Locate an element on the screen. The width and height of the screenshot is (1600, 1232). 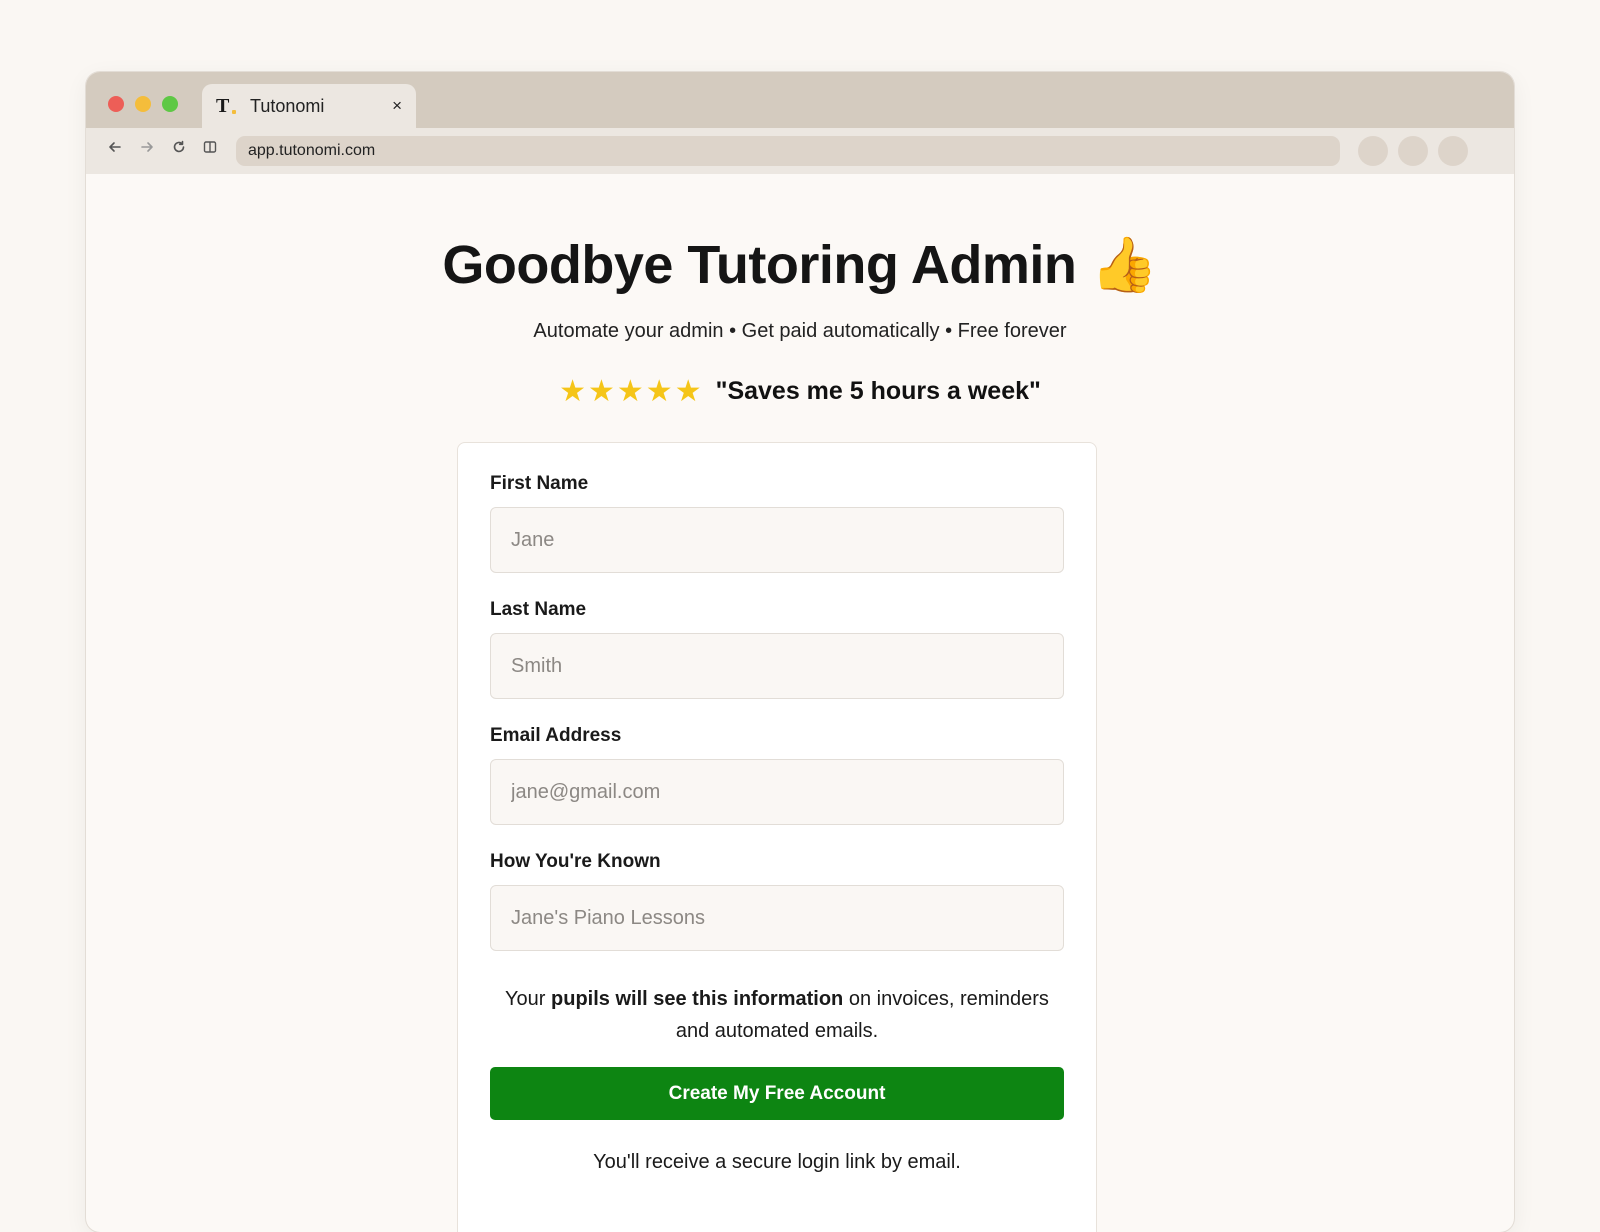
notice-text: Your is located at coordinates (528, 999).